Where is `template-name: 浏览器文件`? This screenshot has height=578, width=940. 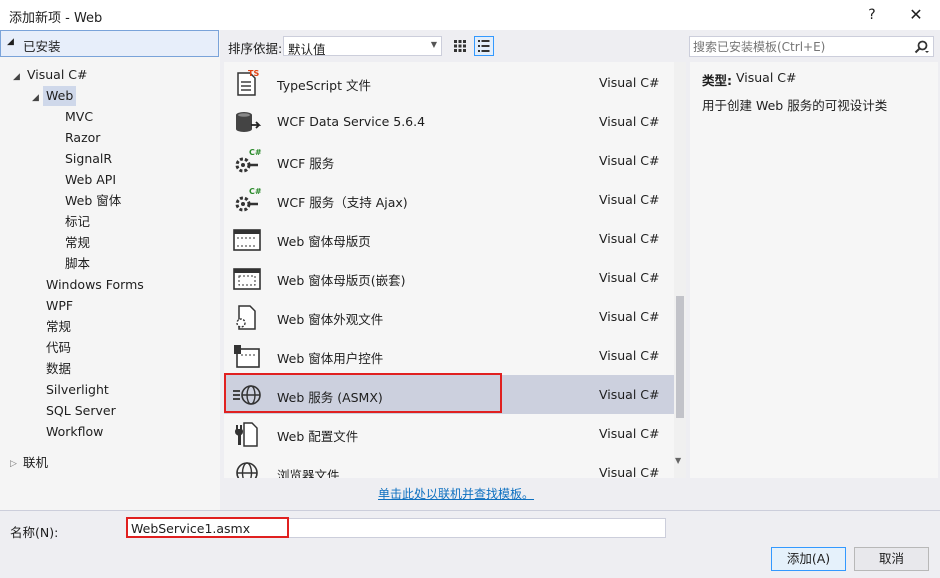 template-name: 浏览器文件 is located at coordinates (308, 473).